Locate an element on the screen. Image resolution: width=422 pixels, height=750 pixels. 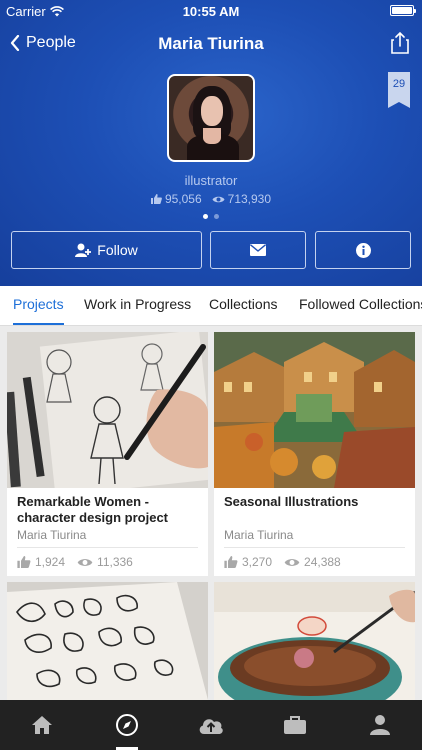
badge-count: 29 is located at coordinates (399, 84).